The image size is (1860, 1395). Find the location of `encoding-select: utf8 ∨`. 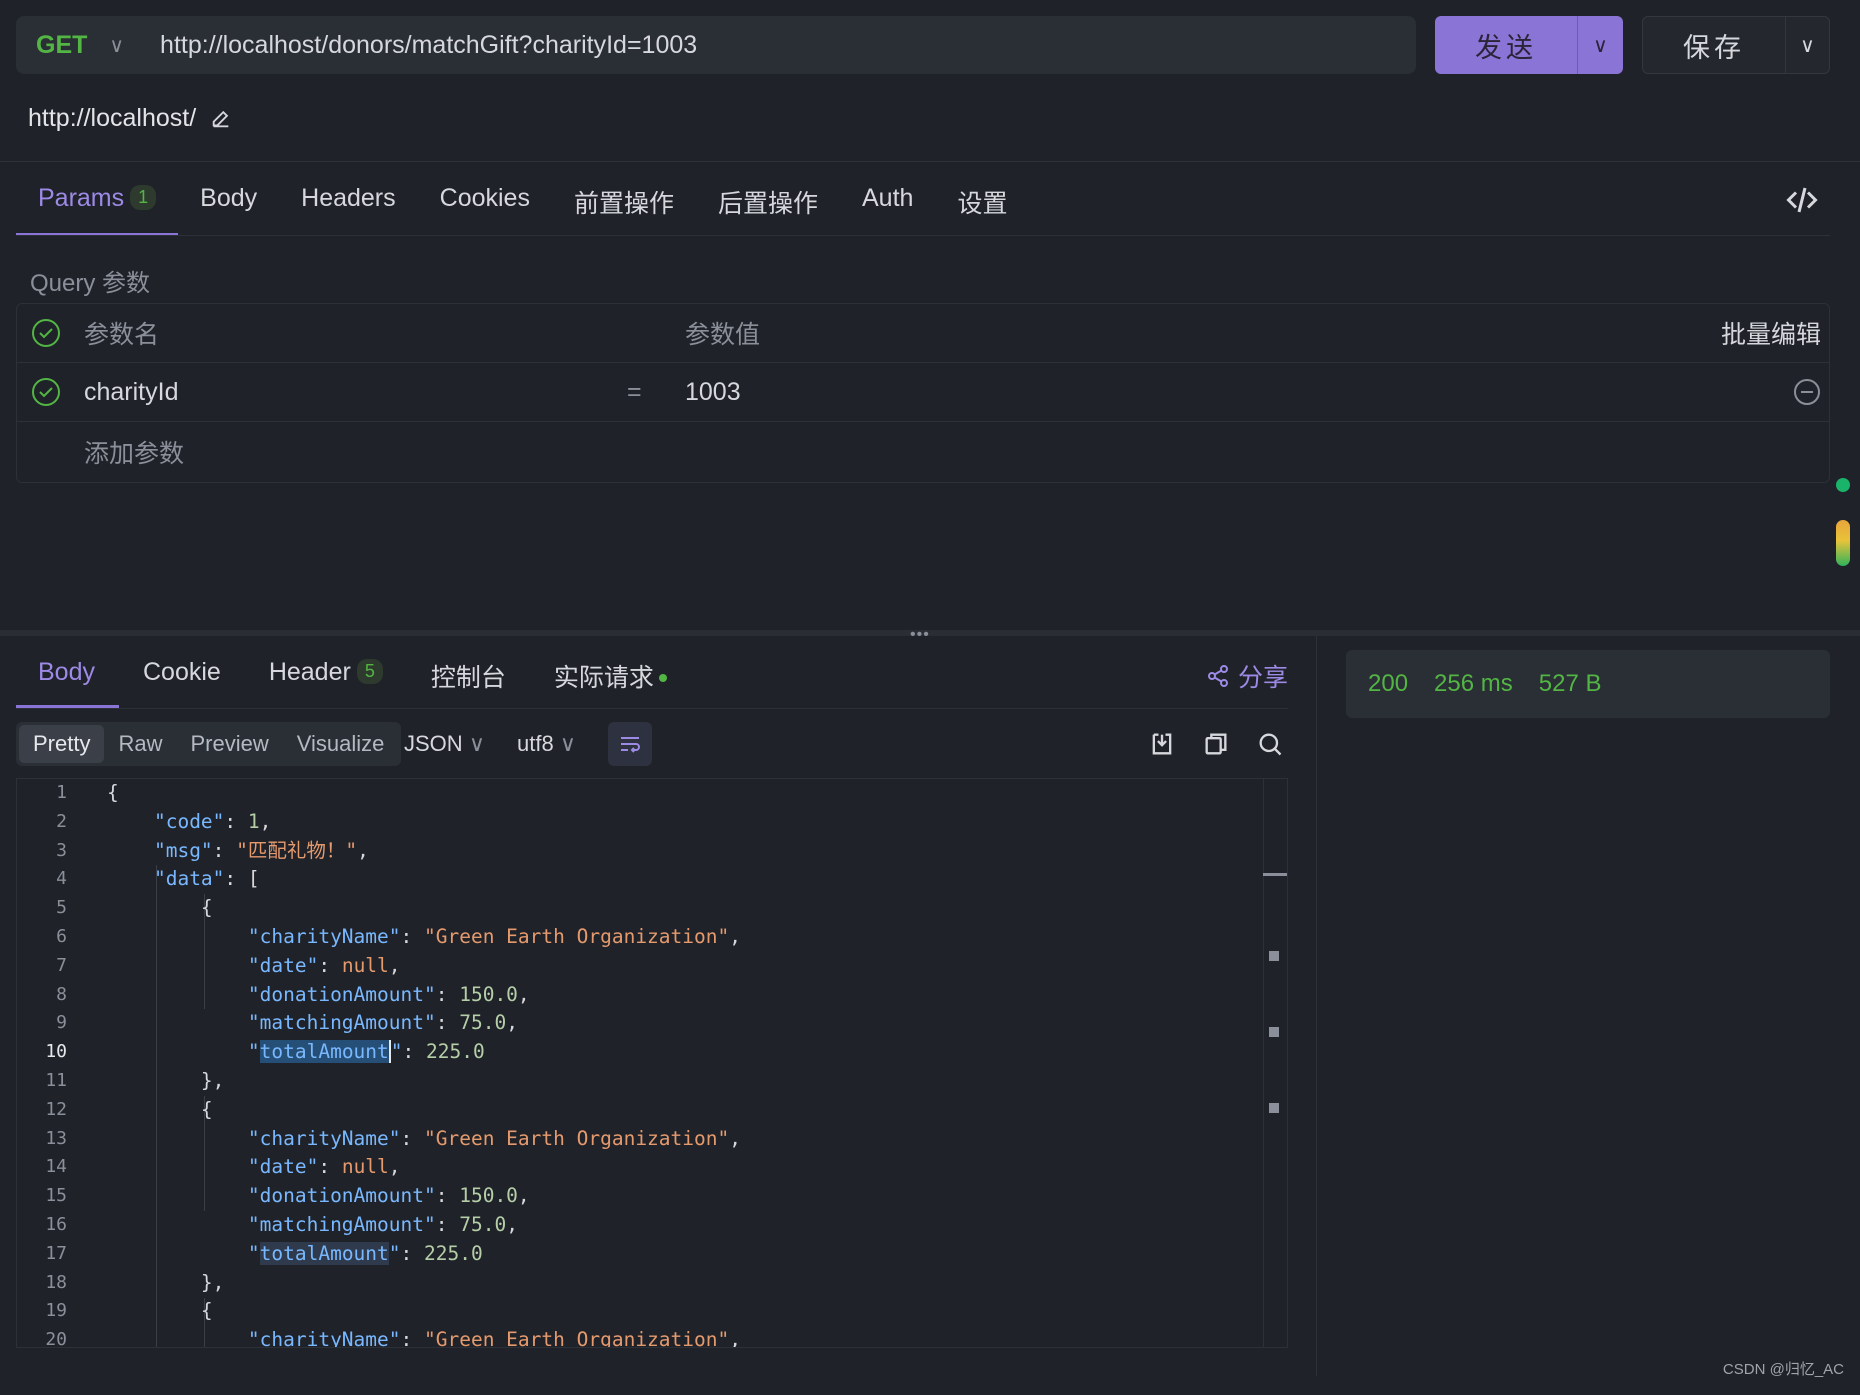

encoding-select: utf8 ∨ is located at coordinates (546, 744).